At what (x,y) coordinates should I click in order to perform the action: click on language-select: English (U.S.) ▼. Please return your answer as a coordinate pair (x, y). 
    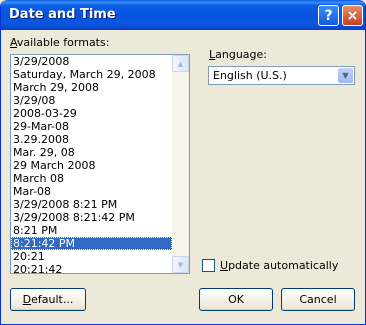
    Looking at the image, I should click on (281, 75).